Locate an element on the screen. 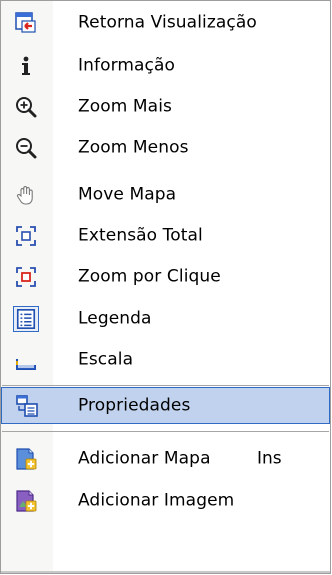 The height and width of the screenshot is (575, 332). menu-item-label: Zoom Mais is located at coordinates (125, 106).